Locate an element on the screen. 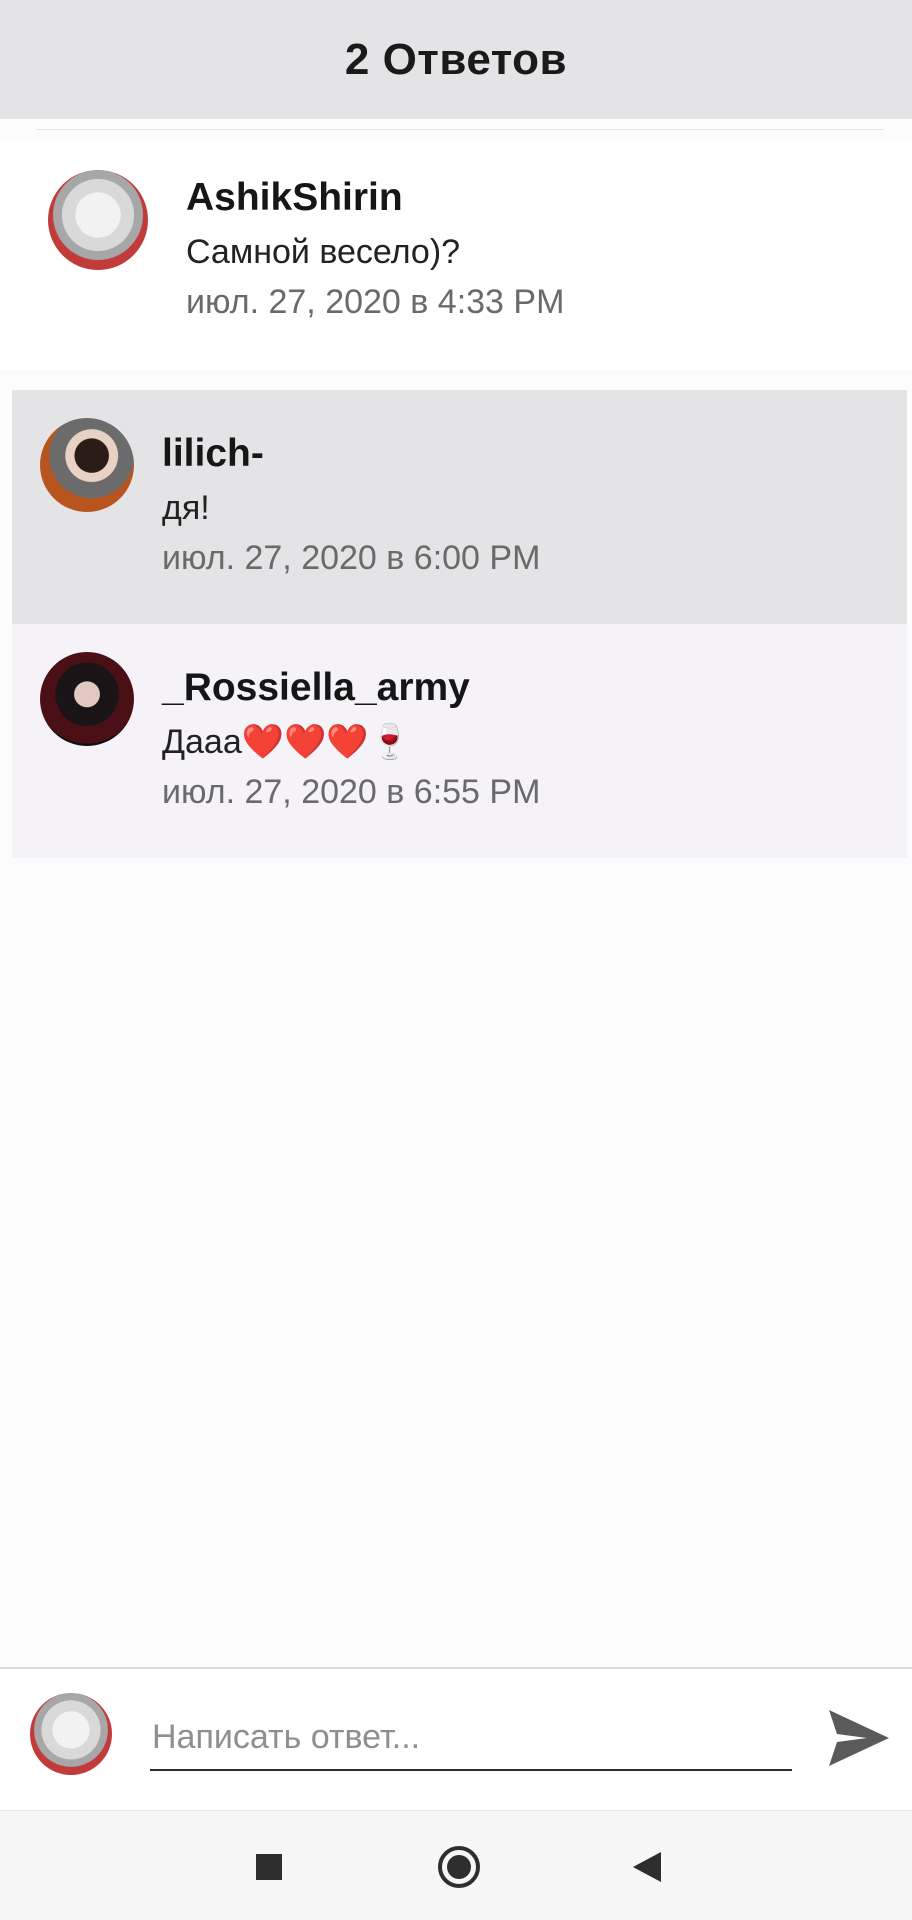  comment-body: lilich- дя! июл. 27, 2020 в 6:00 PM is located at coordinates (351, 505).